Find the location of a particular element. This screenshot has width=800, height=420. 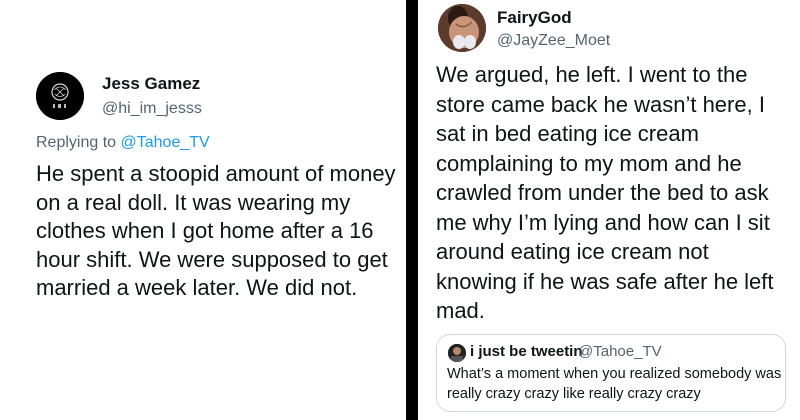

jess-gamez-avatar is located at coordinates (60, 96).